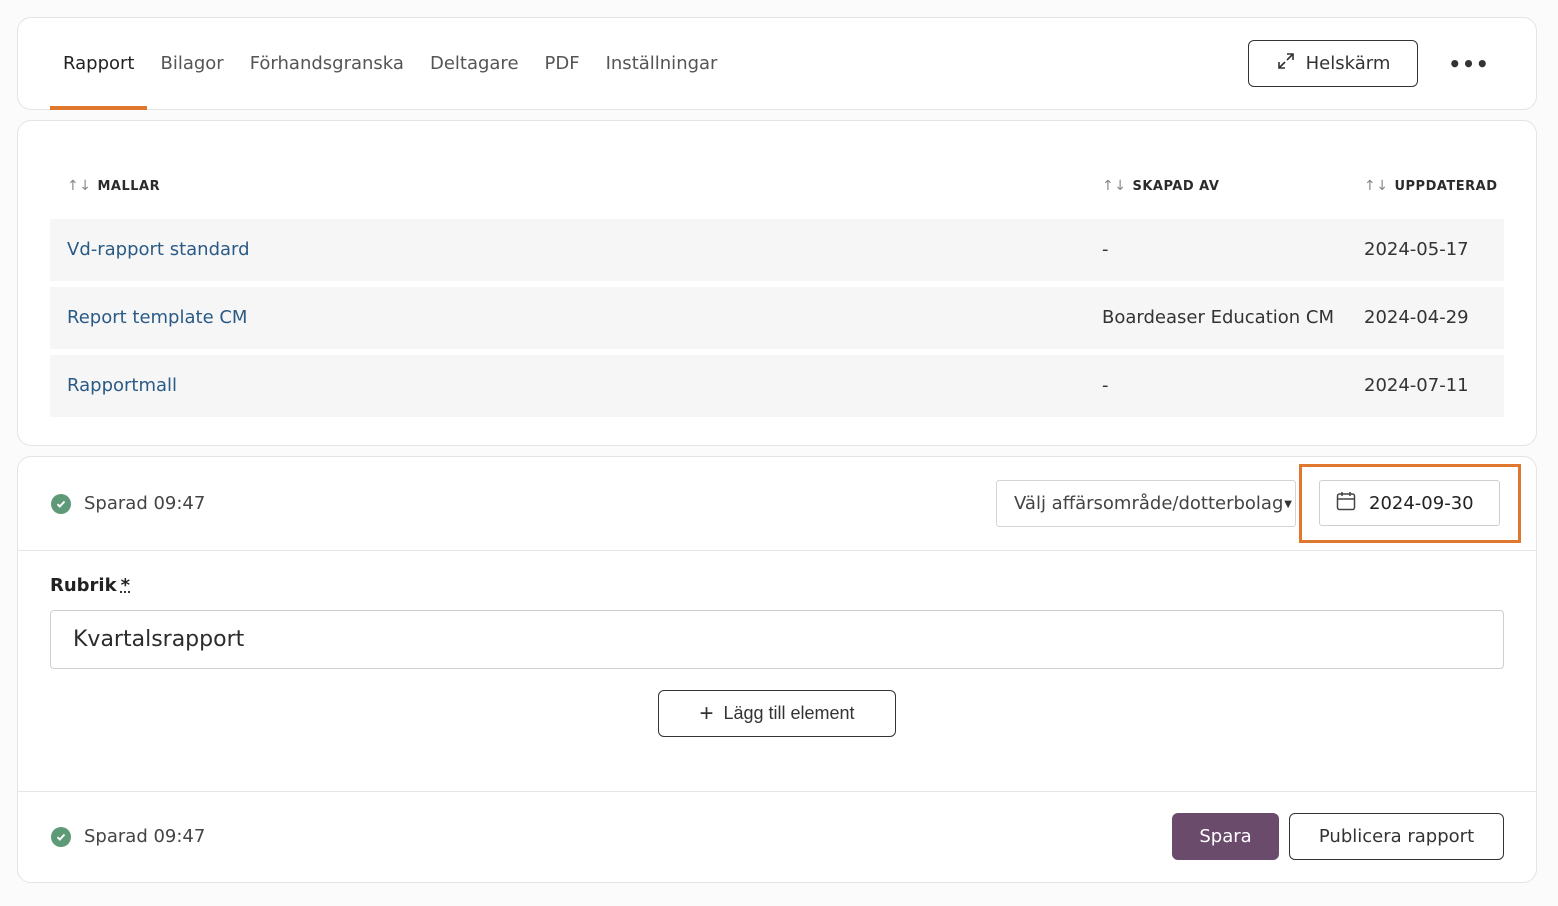 Image resolution: width=1558 pixels, height=906 pixels. Describe the element at coordinates (129, 186) in the screenshot. I see `column-label: MALLAR` at that location.